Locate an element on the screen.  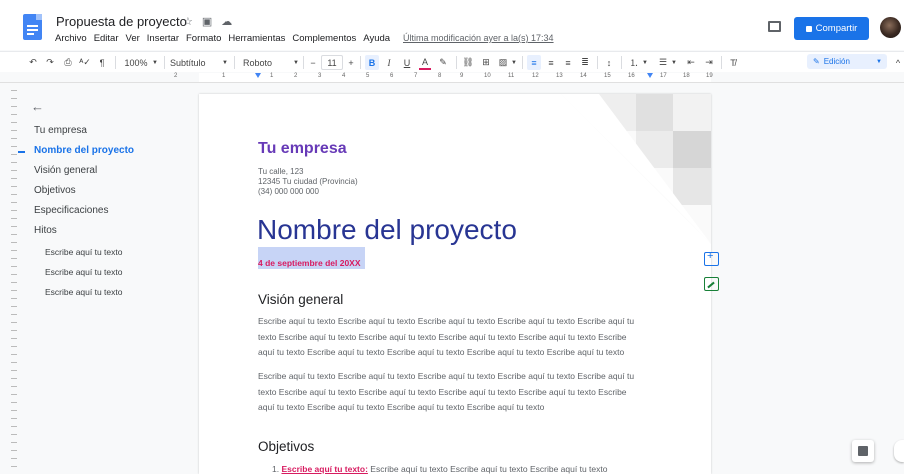
italic-button: I is located at coordinates (389, 62).